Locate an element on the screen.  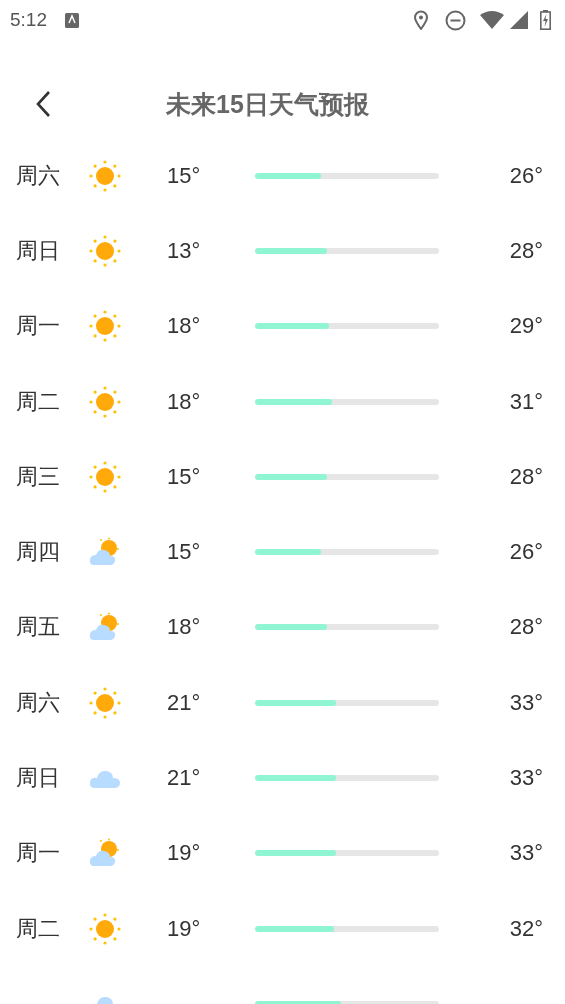
high-temperature: 31° is located at coordinates (526, 401).